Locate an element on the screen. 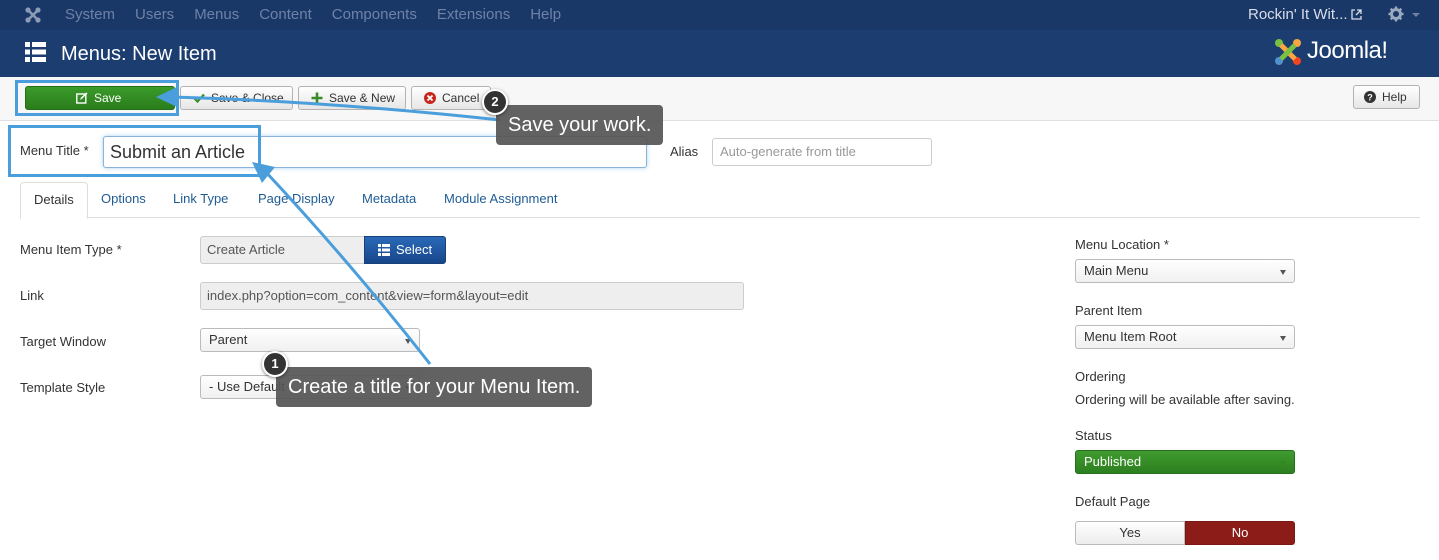 The width and height of the screenshot is (1439, 560). menu-location-value: Main Menu is located at coordinates (1116, 270).